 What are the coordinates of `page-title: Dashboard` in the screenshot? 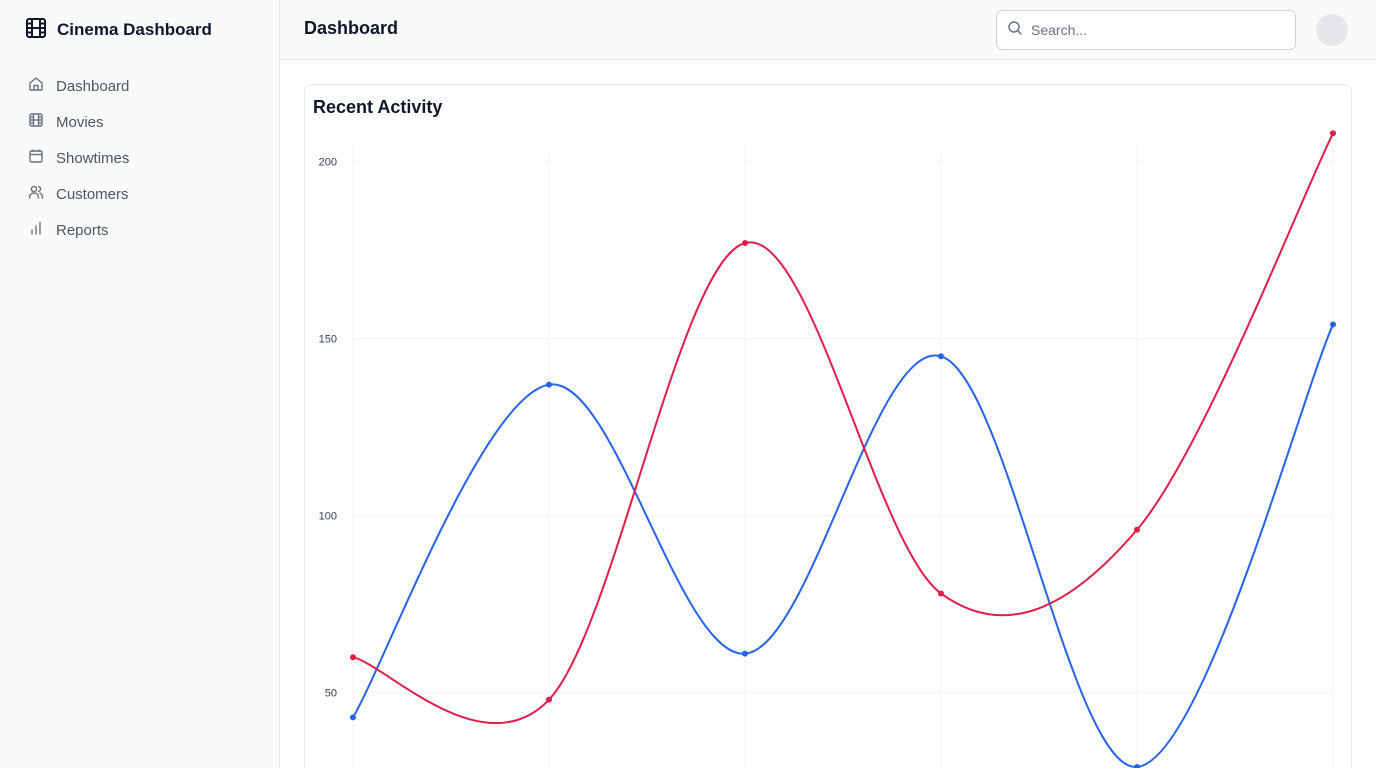 It's located at (351, 28).